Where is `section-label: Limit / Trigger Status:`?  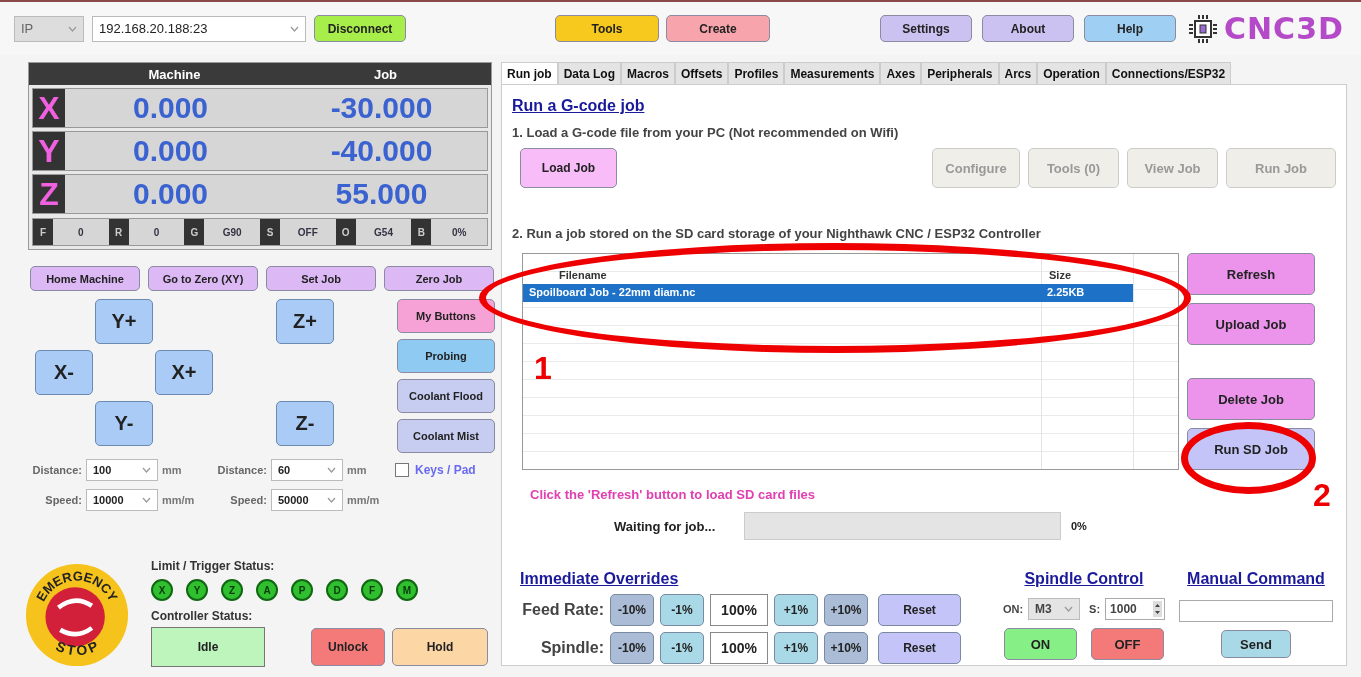
section-label: Limit / Trigger Status: is located at coordinates (213, 566).